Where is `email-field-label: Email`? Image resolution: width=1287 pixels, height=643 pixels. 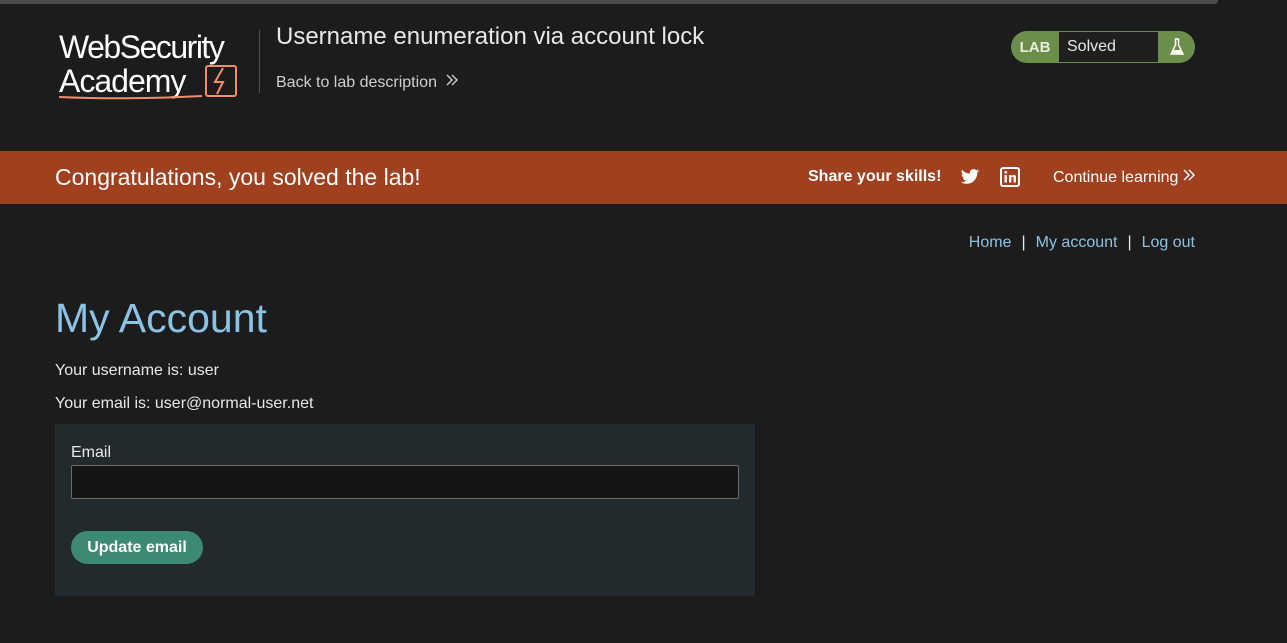
email-field-label: Email is located at coordinates (91, 452).